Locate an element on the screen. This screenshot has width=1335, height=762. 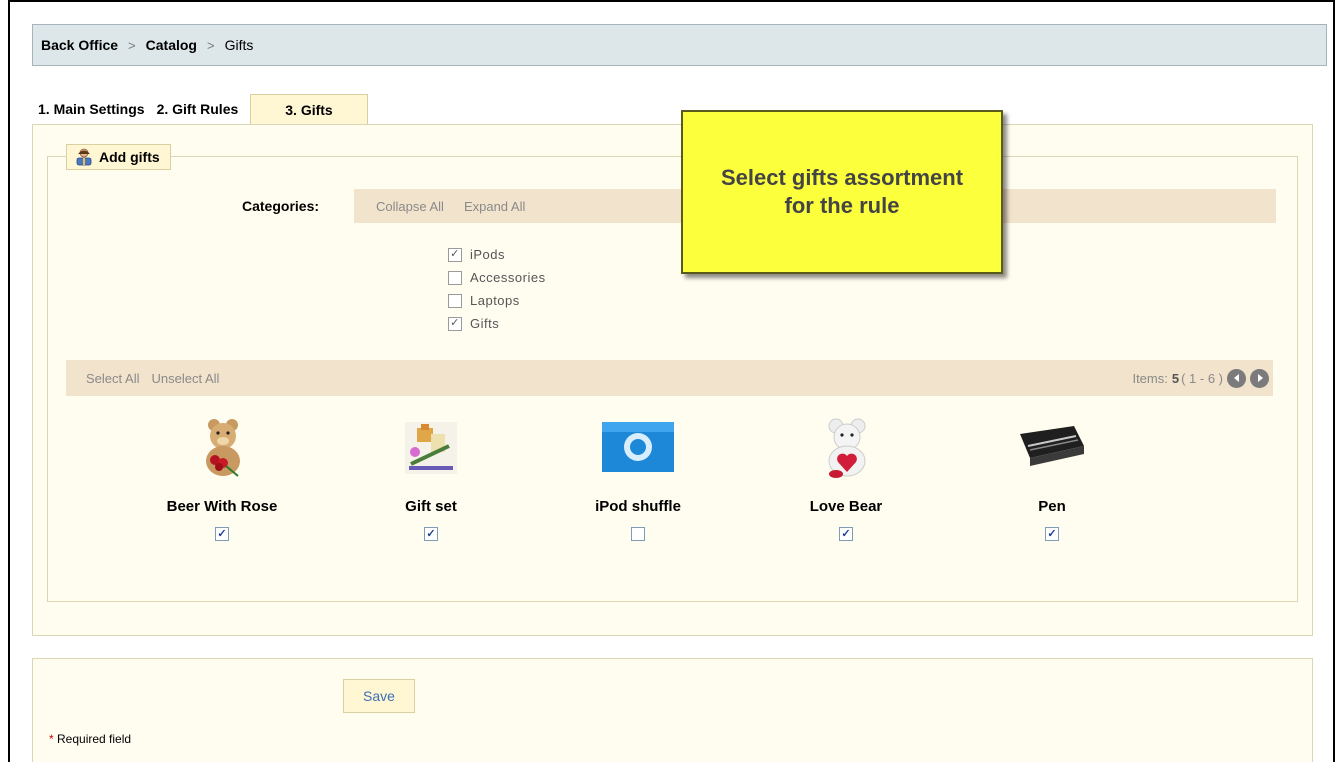
add-gifts-legend: Add gifts is located at coordinates (118, 157).